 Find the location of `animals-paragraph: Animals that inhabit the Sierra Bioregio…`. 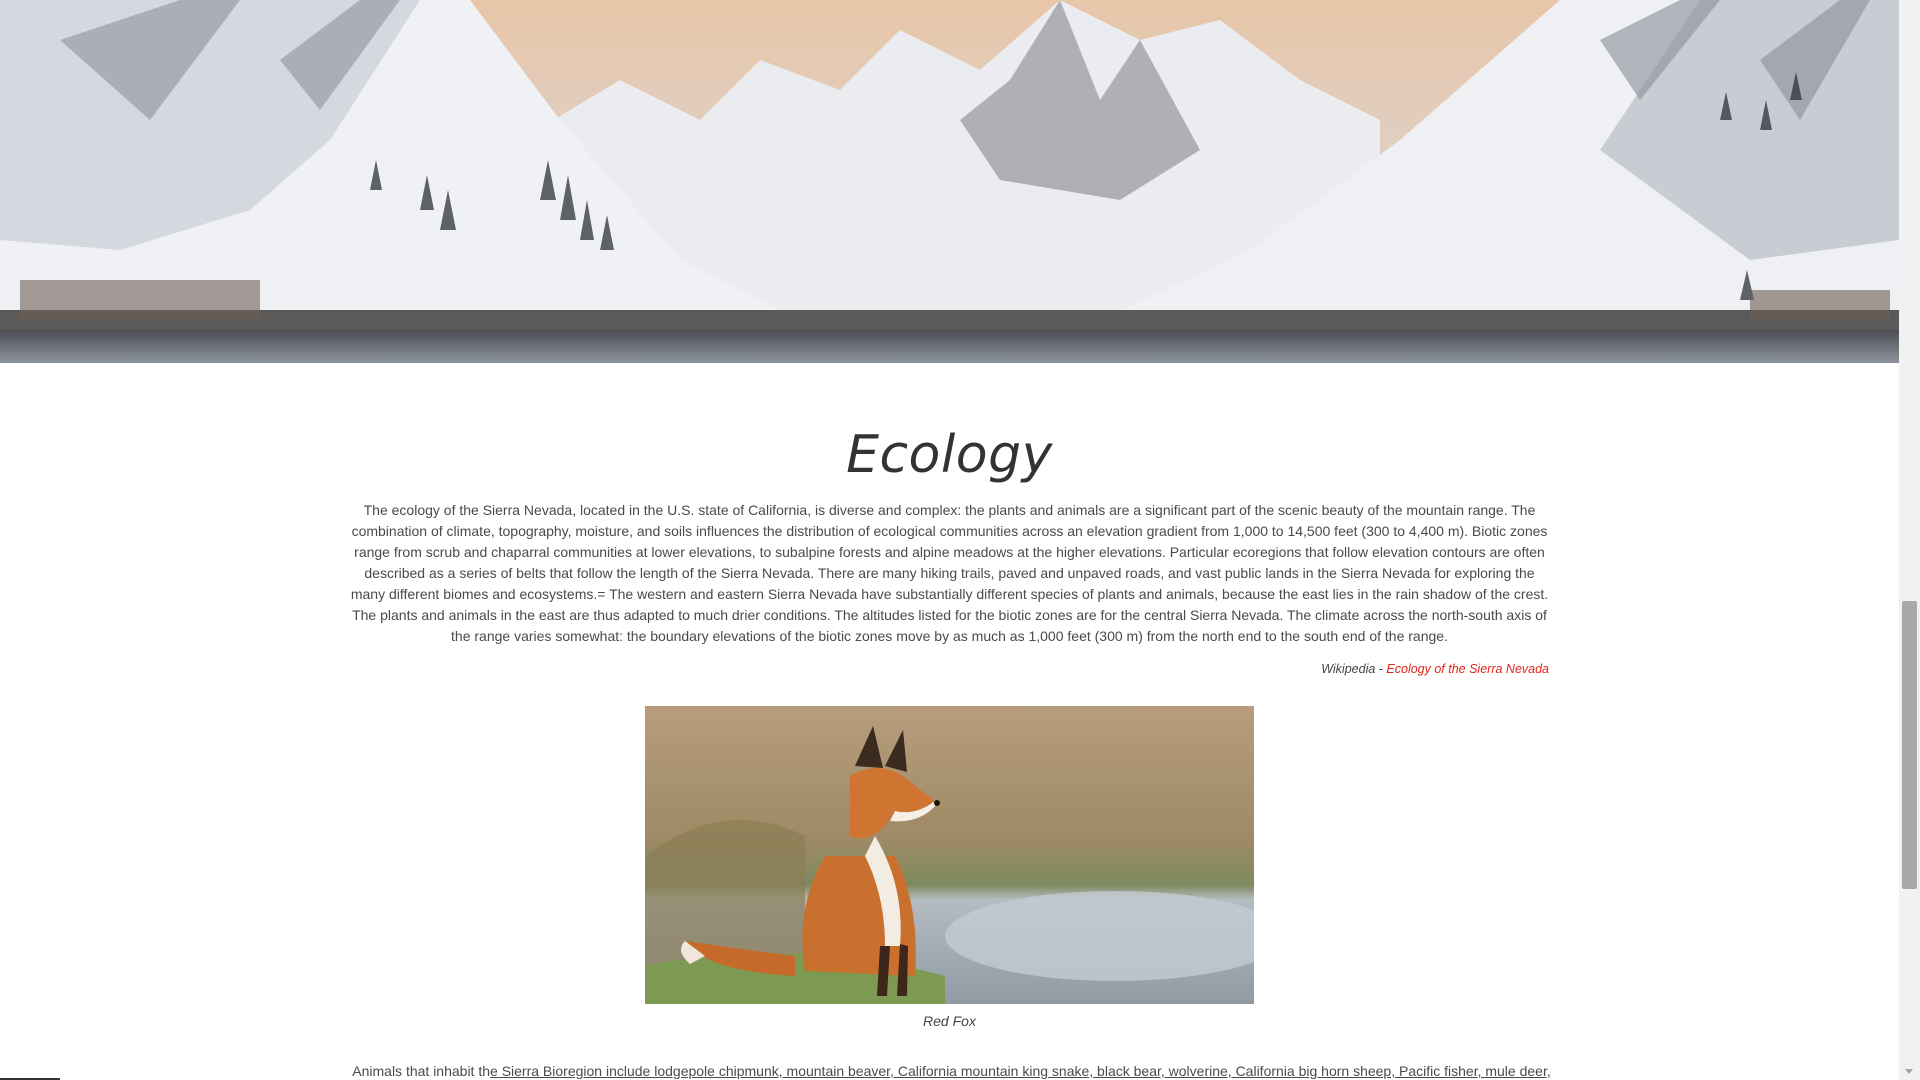

animals-paragraph: Animals that inhabit the Sierra Bioregio… is located at coordinates (951, 1071).